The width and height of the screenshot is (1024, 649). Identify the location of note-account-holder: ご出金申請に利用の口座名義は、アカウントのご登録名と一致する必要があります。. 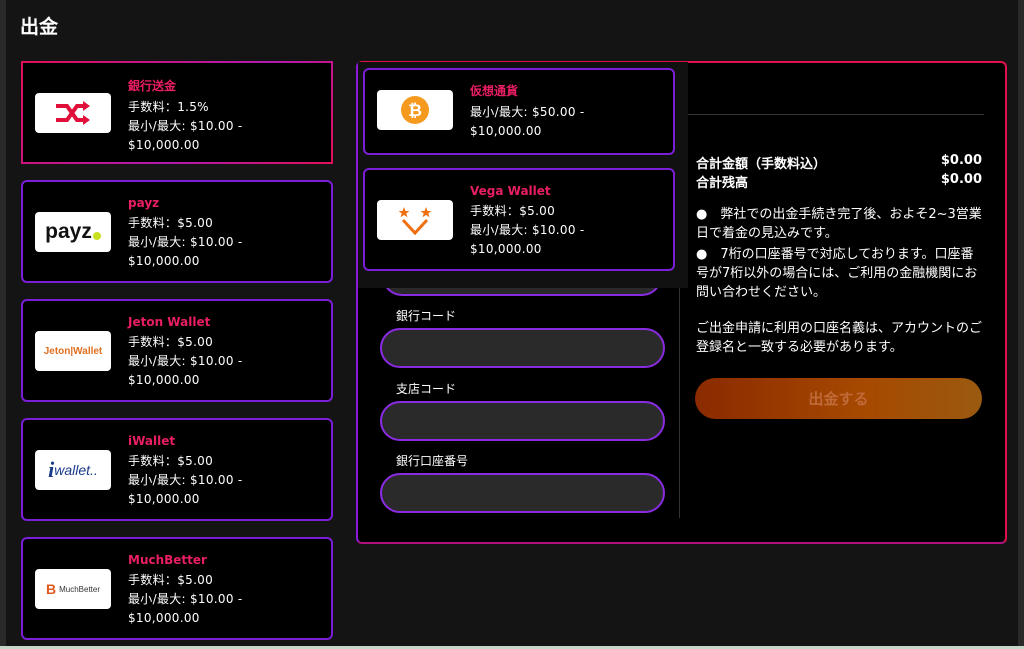
(839, 338).